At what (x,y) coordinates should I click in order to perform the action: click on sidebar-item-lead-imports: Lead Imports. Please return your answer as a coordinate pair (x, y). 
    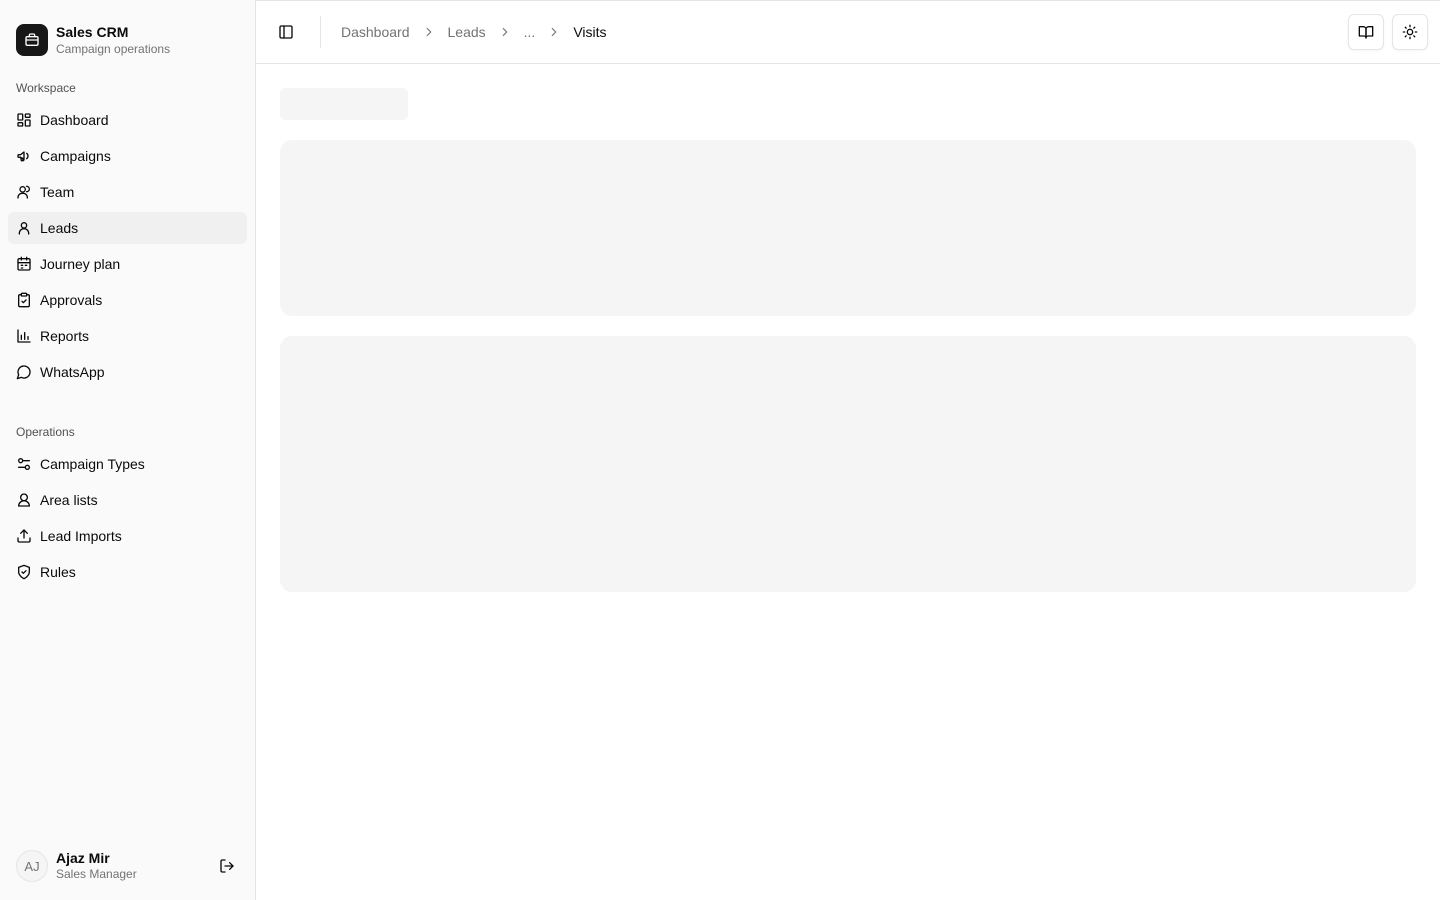
    Looking at the image, I should click on (127, 536).